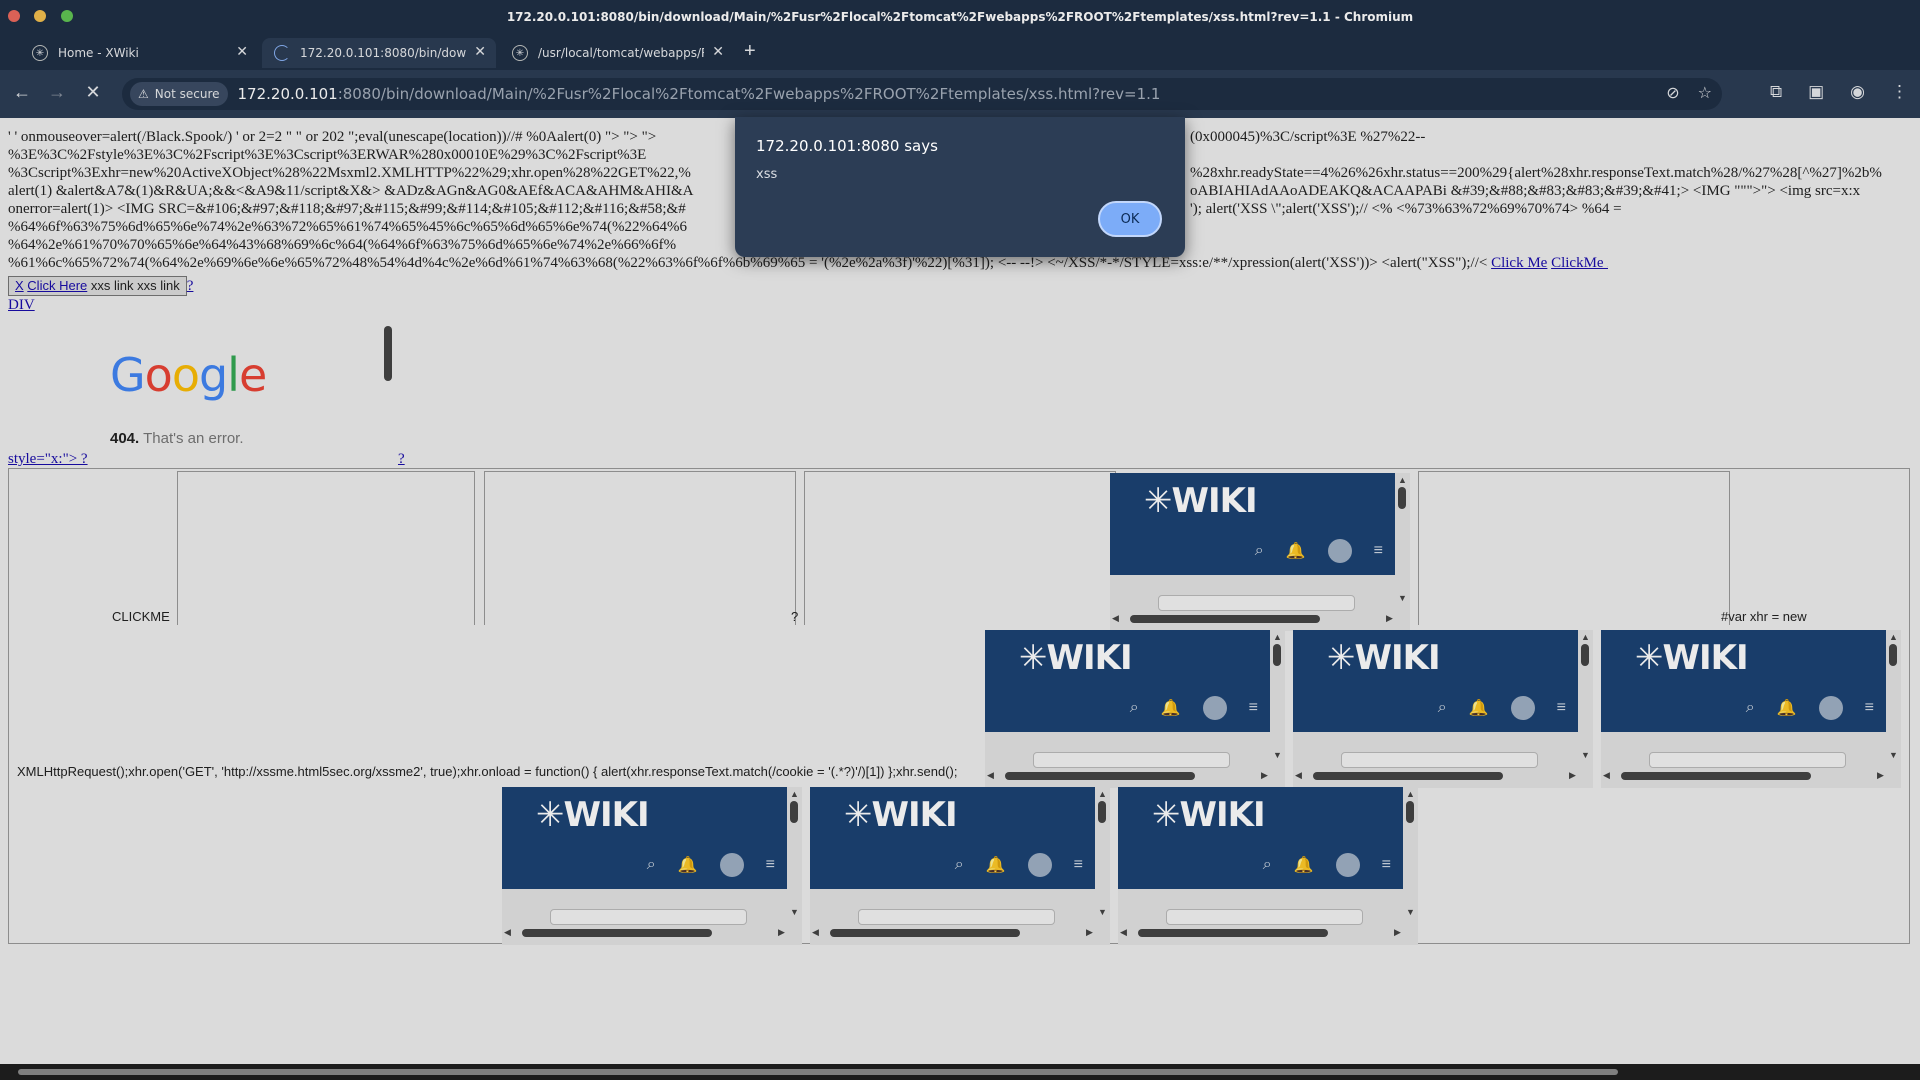  Describe the element at coordinates (57, 285) in the screenshot. I see `click-here-link: Click Here` at that location.